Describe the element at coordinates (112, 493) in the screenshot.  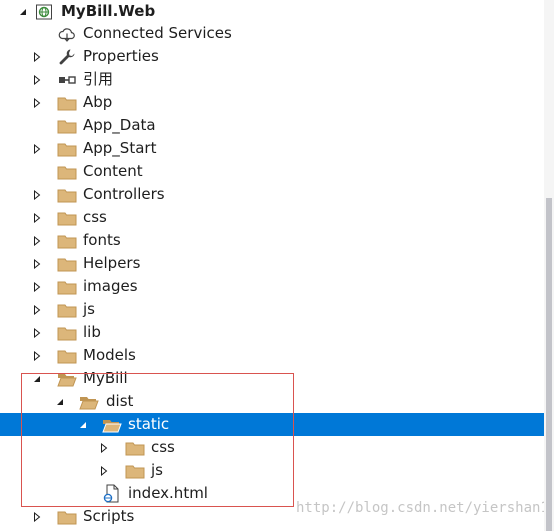
I see `html-file-icon` at that location.